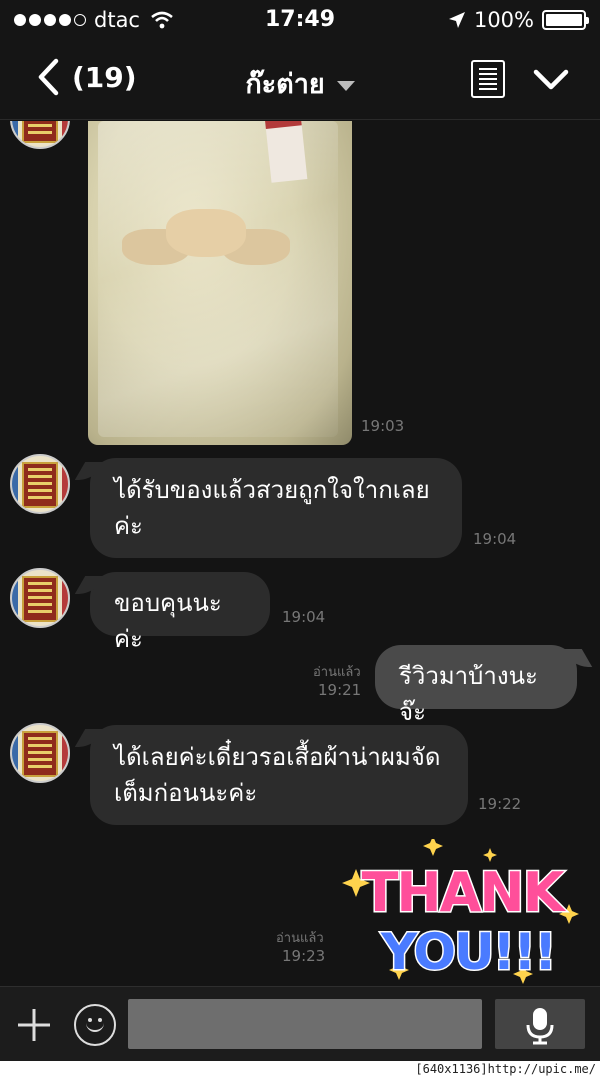 This screenshot has width=600, height=1079. What do you see at coordinates (220, 283) in the screenshot?
I see `photo-message` at bounding box center [220, 283].